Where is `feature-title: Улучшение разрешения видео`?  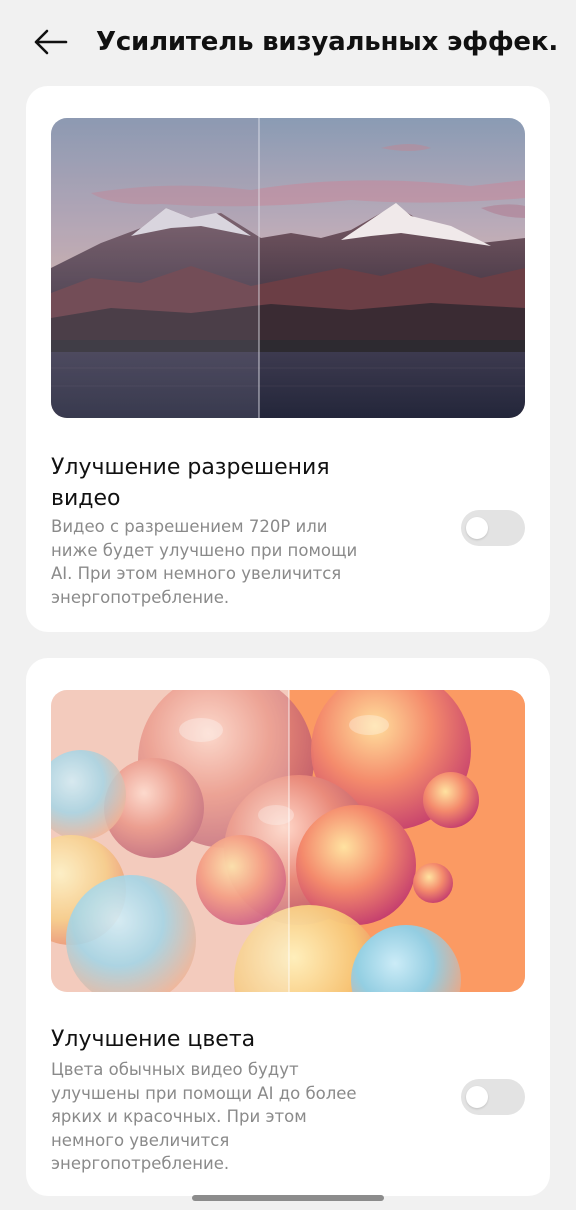
feature-title: Улучшение разрешения видео is located at coordinates (190, 483).